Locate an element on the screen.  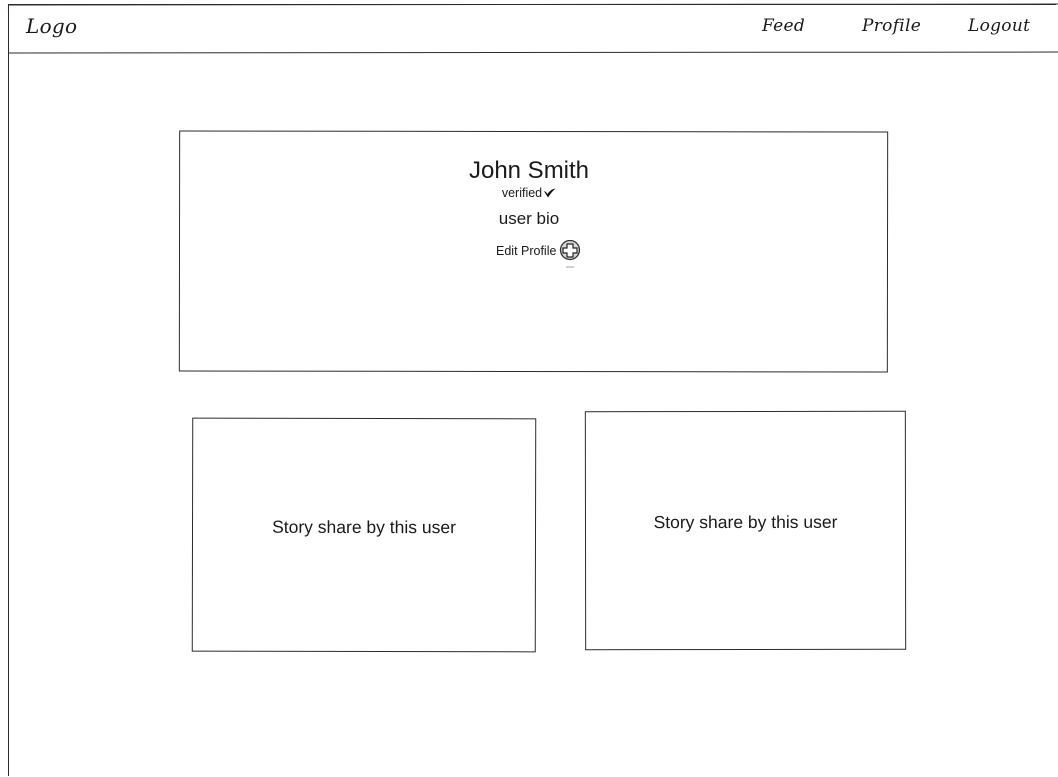
nav-logout-link: Logout is located at coordinates (999, 26).